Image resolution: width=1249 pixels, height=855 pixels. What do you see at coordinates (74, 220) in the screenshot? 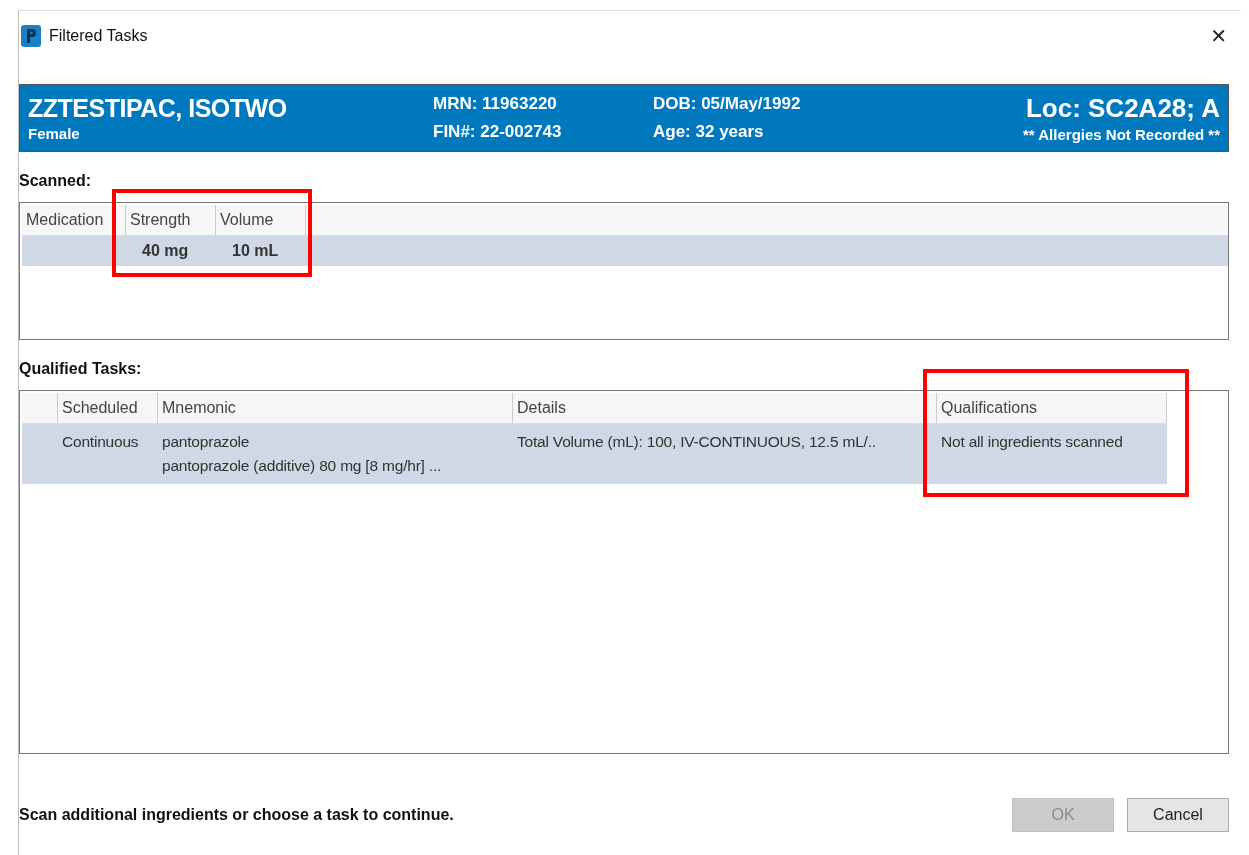
I see `column-header: Medication` at bounding box center [74, 220].